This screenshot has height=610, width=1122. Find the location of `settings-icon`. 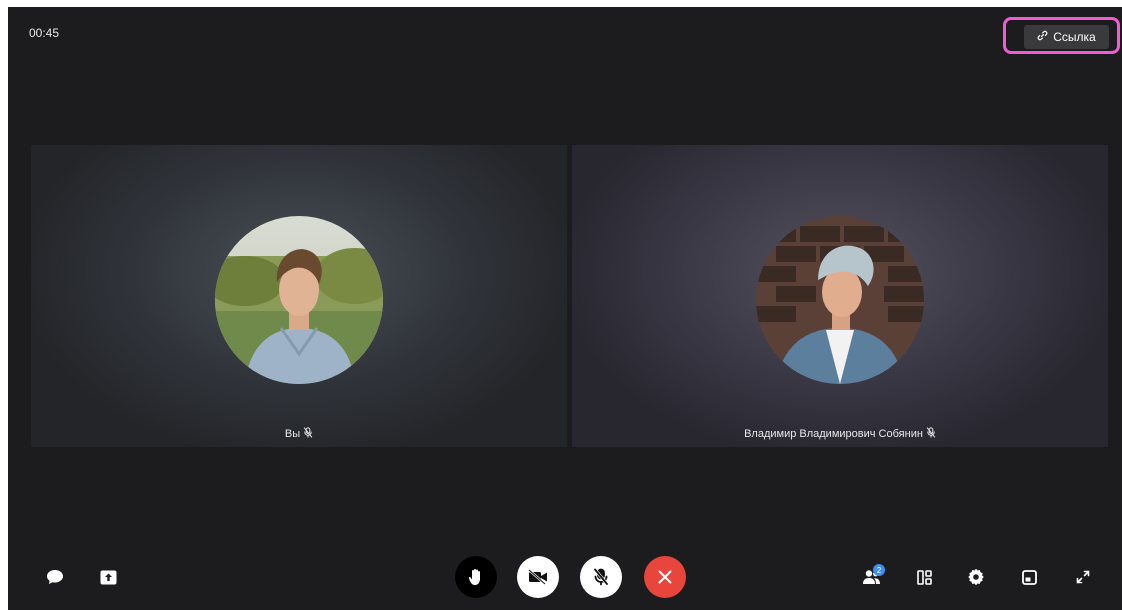

settings-icon is located at coordinates (976, 577).